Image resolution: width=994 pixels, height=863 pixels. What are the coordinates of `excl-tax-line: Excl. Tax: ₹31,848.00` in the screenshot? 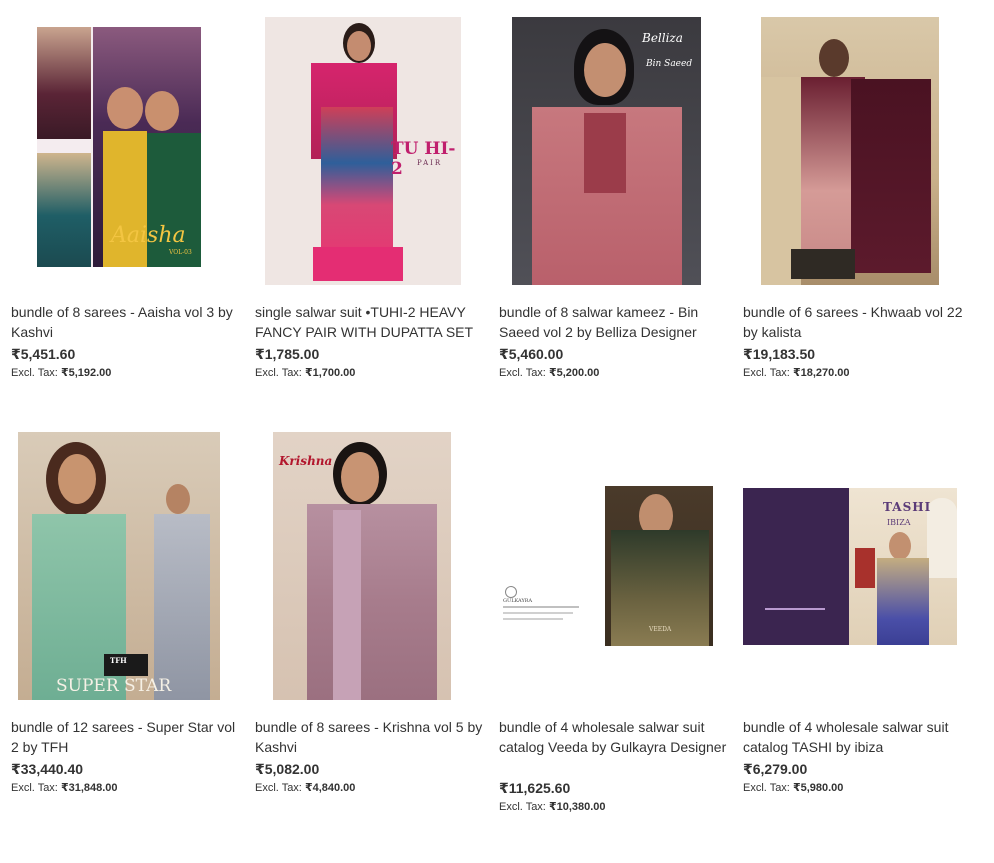 It's located at (64, 787).